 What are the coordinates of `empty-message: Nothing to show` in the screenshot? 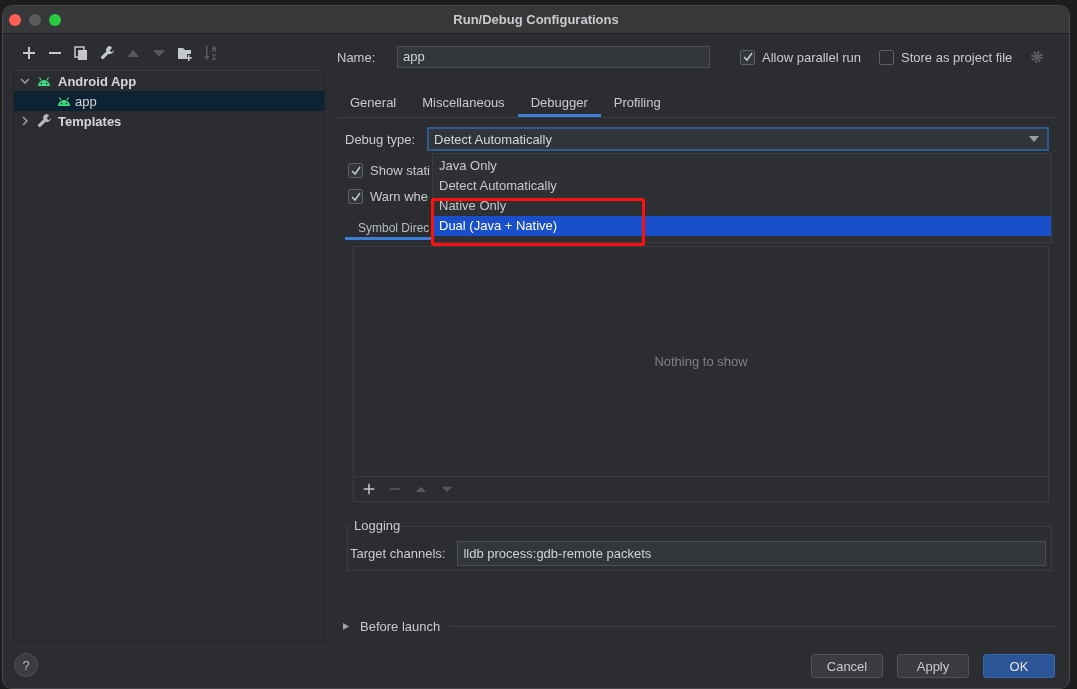 It's located at (701, 361).